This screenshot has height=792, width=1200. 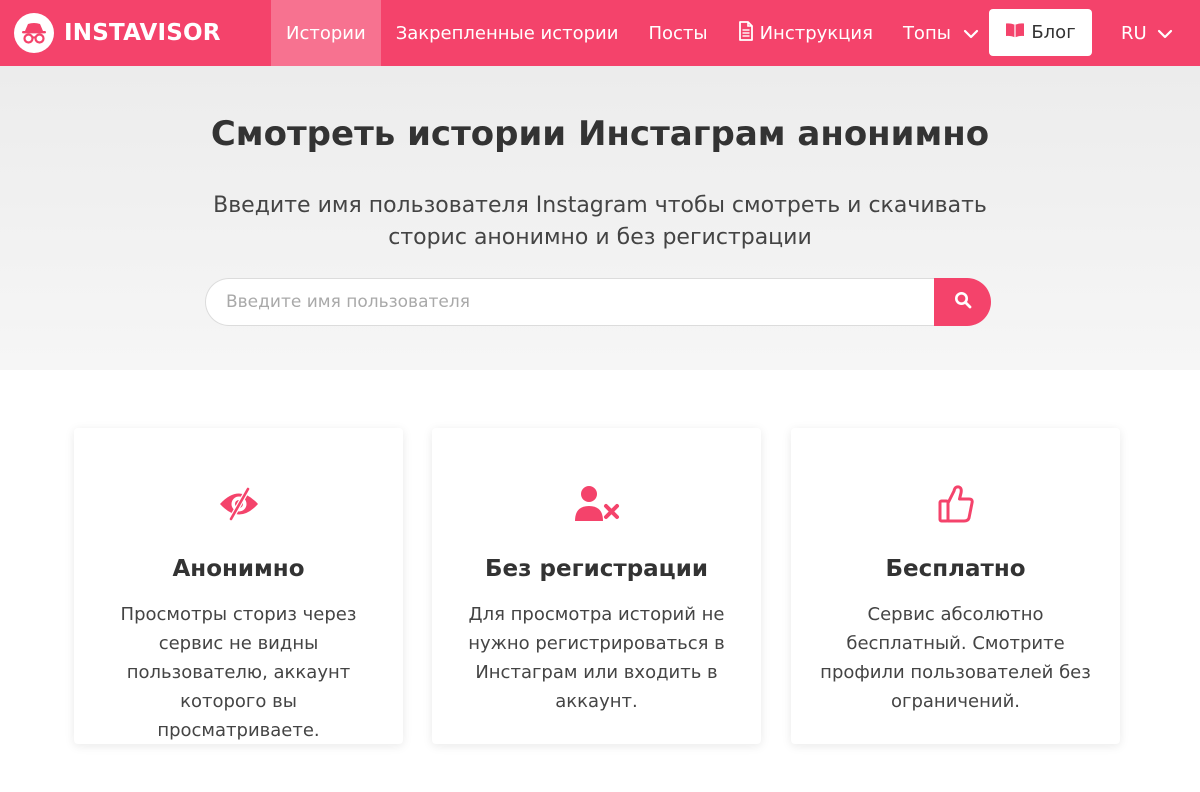 I want to click on blog-button: Блог, so click(x=1040, y=32).